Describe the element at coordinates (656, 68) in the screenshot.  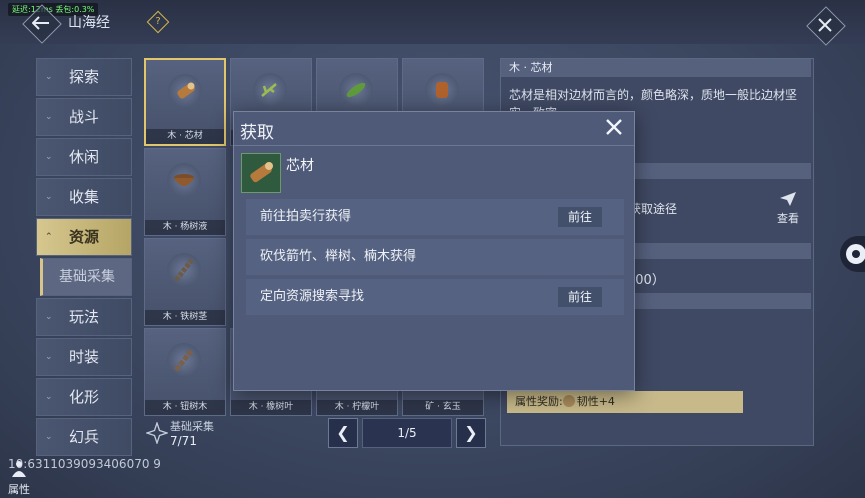
I see `detail-header: 木 · 芯材` at that location.